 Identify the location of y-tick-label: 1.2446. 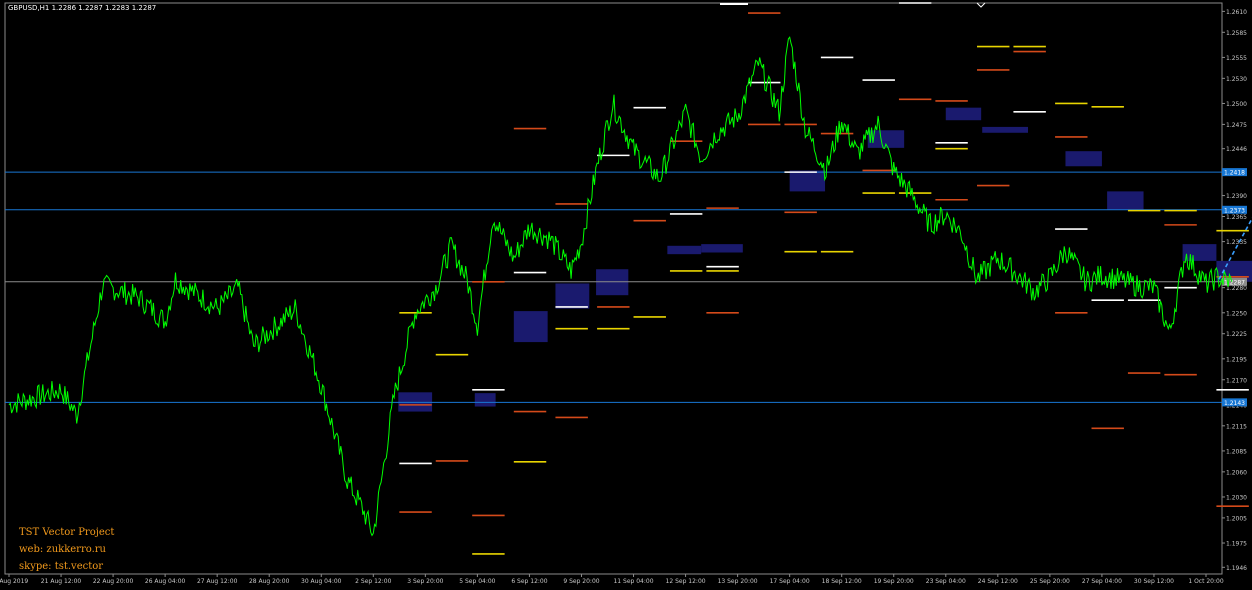
(1236, 149).